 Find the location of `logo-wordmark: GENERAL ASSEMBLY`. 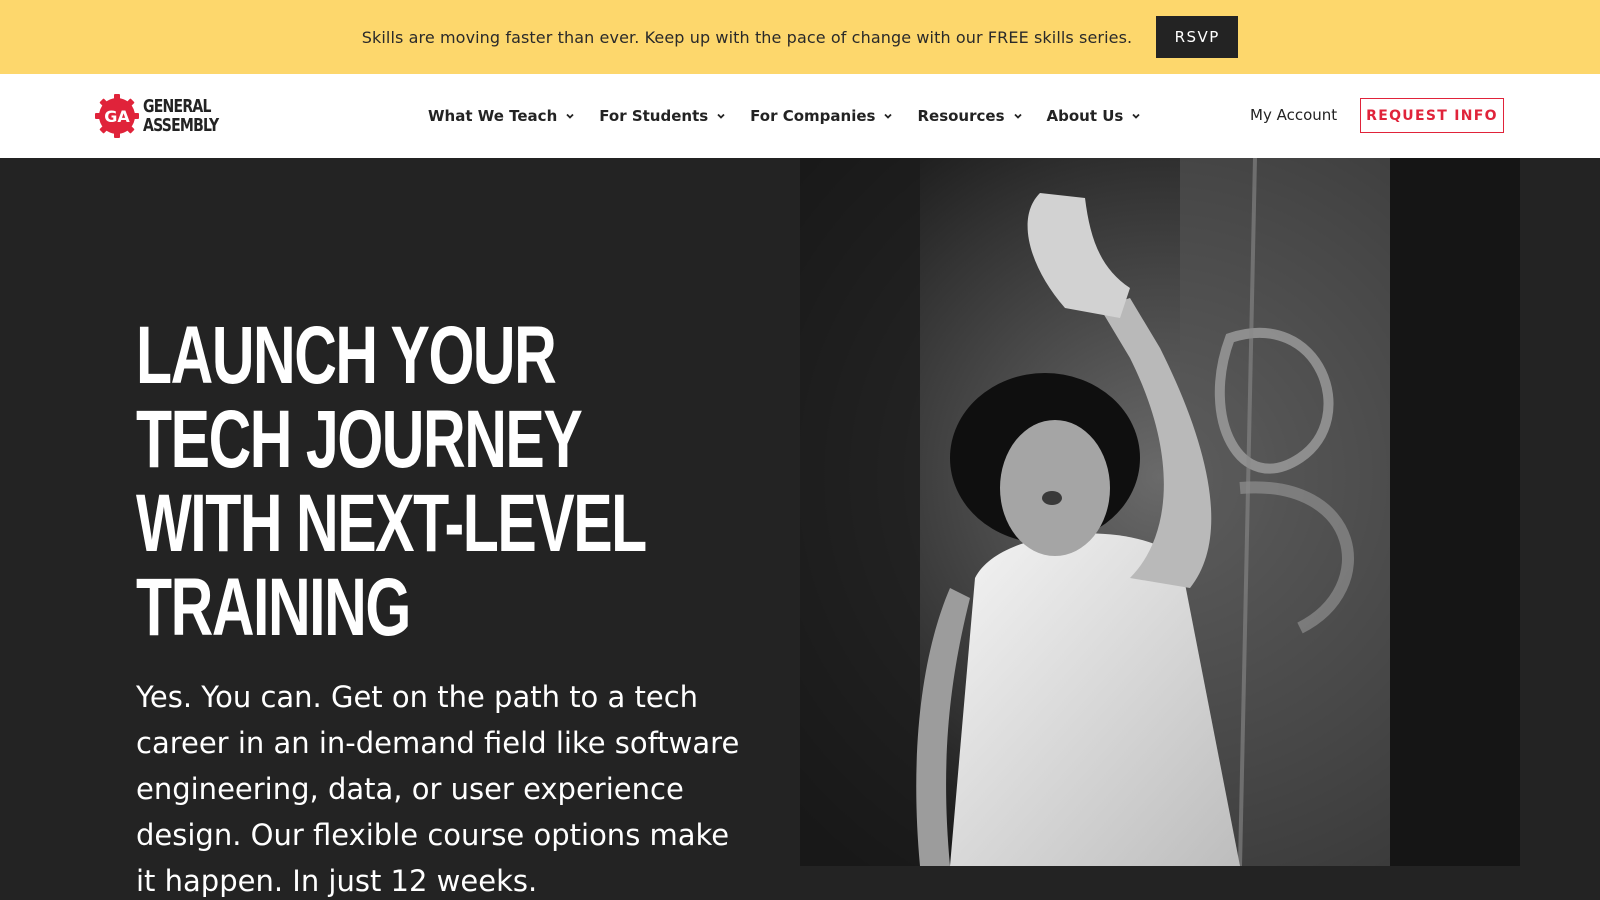

logo-wordmark: GENERAL ASSEMBLY is located at coordinates (181, 116).